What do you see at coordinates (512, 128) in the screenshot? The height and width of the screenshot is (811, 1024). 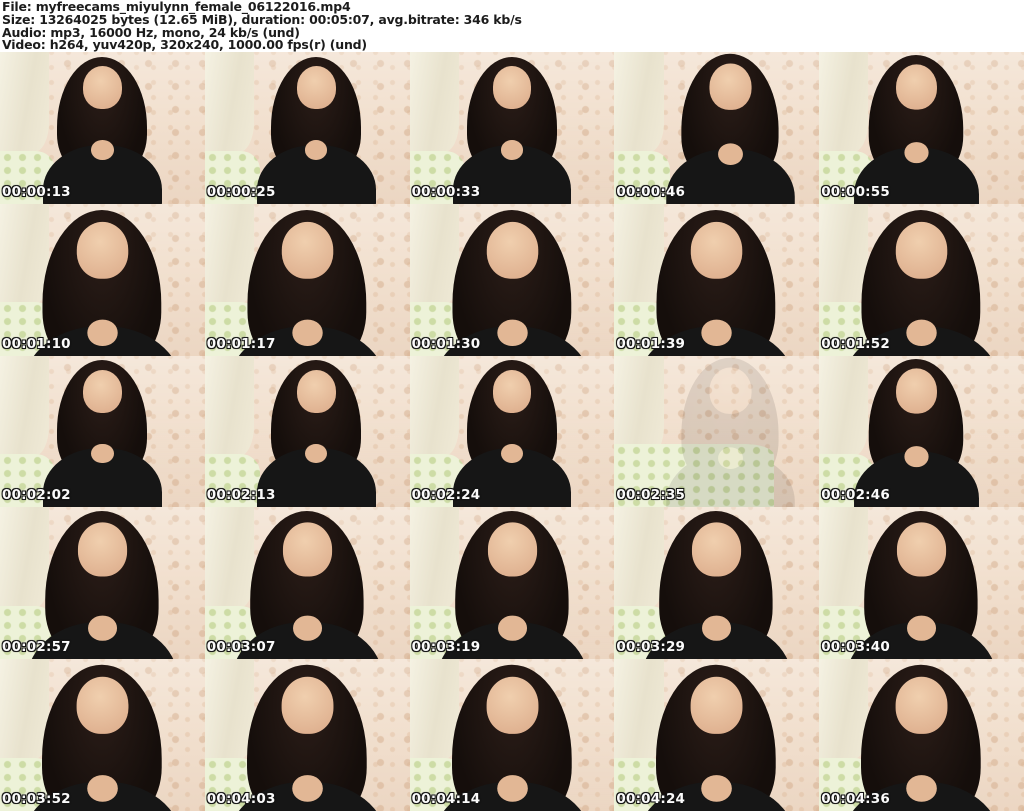 I see `video-thumbnail: 00:00:33` at bounding box center [512, 128].